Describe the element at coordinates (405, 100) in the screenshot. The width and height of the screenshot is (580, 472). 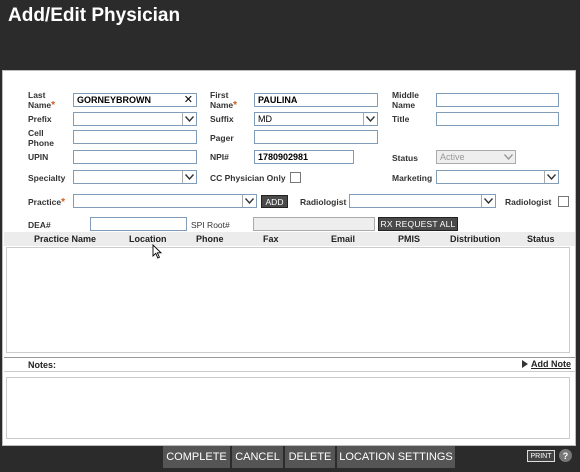
I see `middle-name-label: Middle Name` at that location.